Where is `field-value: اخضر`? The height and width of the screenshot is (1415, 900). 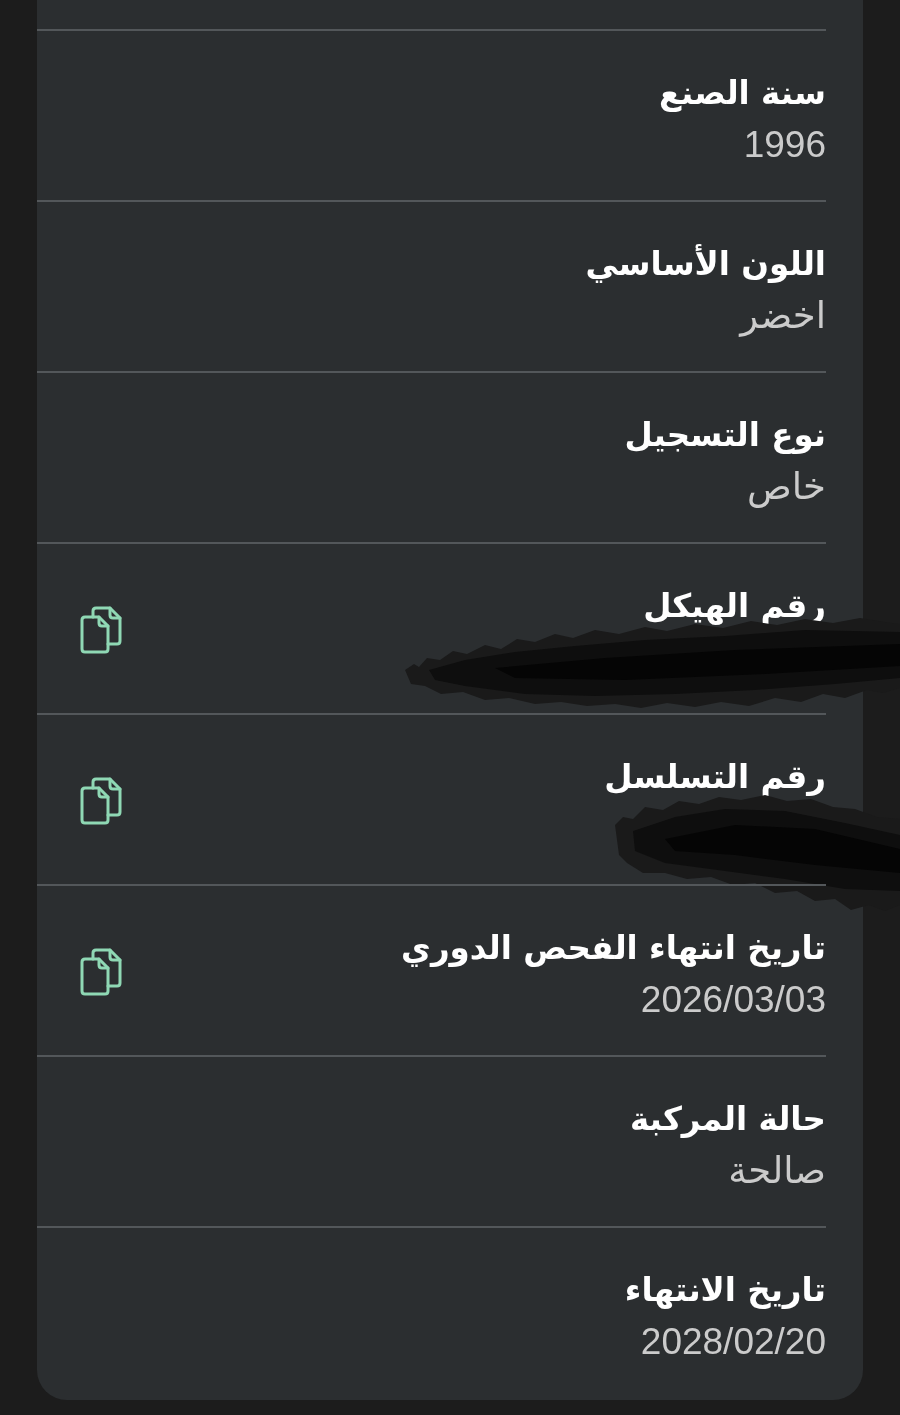 field-value: اخضر is located at coordinates (783, 316).